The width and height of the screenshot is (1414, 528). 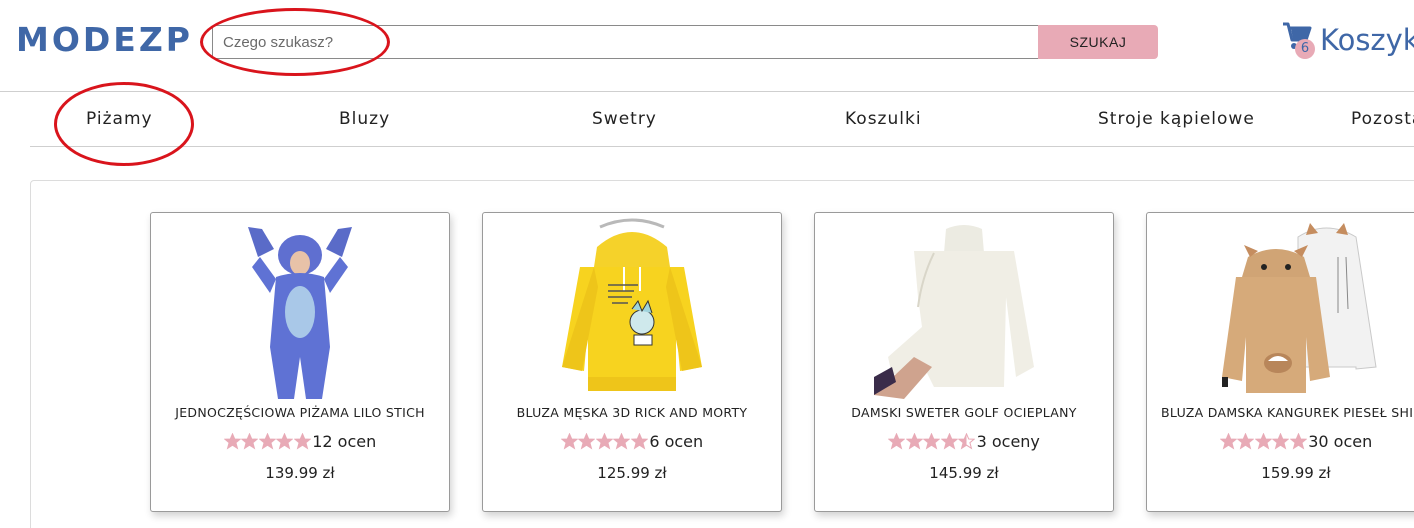 What do you see at coordinates (300, 412) in the screenshot?
I see `product-name: JEDNOCZĘŚCIOWA PIŻAMA LILO STICH` at bounding box center [300, 412].